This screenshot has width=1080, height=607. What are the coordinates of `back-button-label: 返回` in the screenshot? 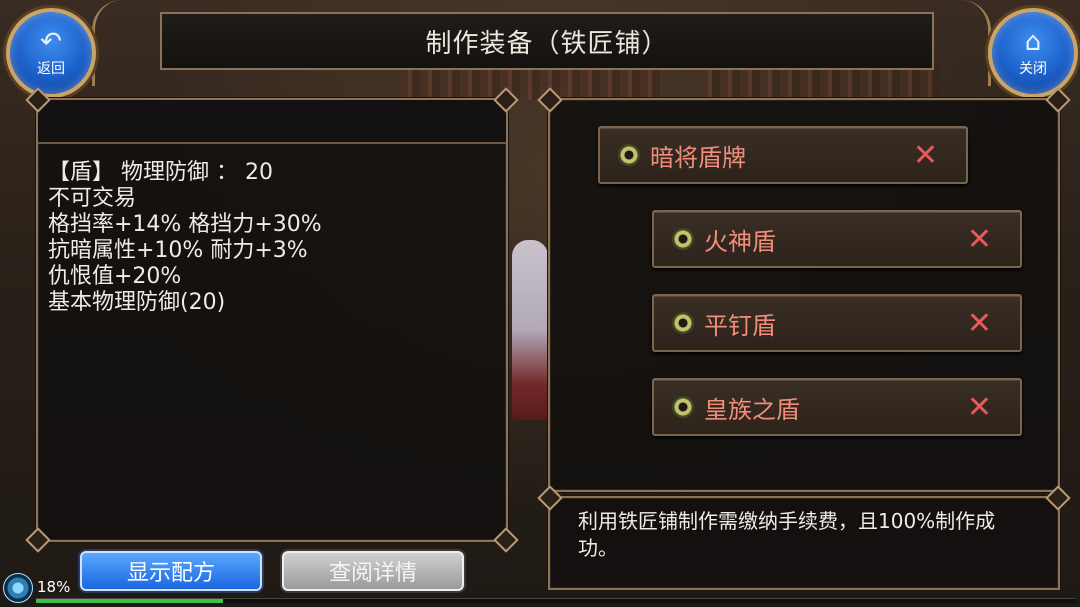 It's located at (51, 69).